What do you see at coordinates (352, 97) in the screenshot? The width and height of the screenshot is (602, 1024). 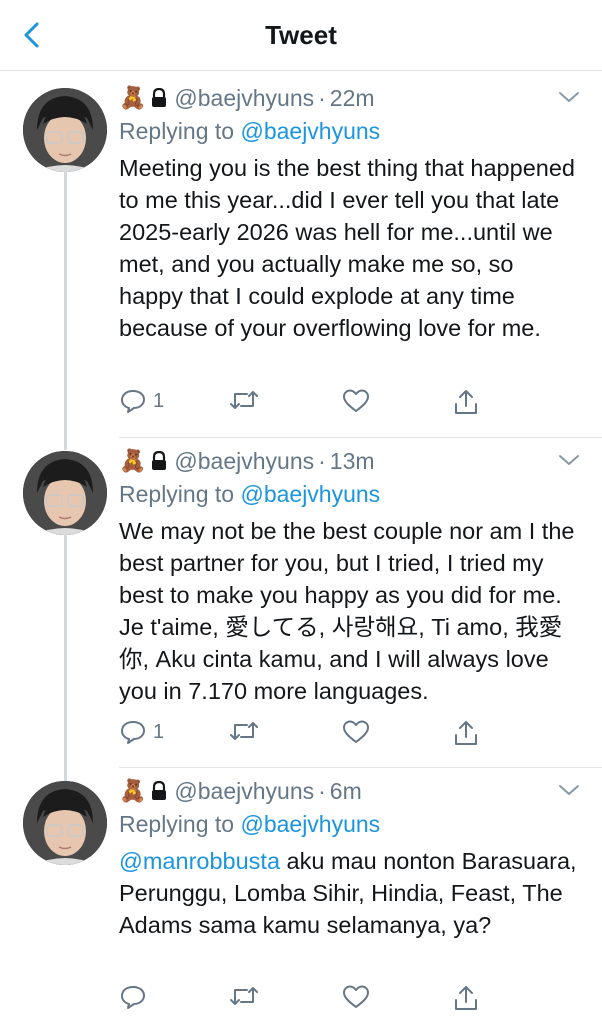 I see `timestamp: 22m` at bounding box center [352, 97].